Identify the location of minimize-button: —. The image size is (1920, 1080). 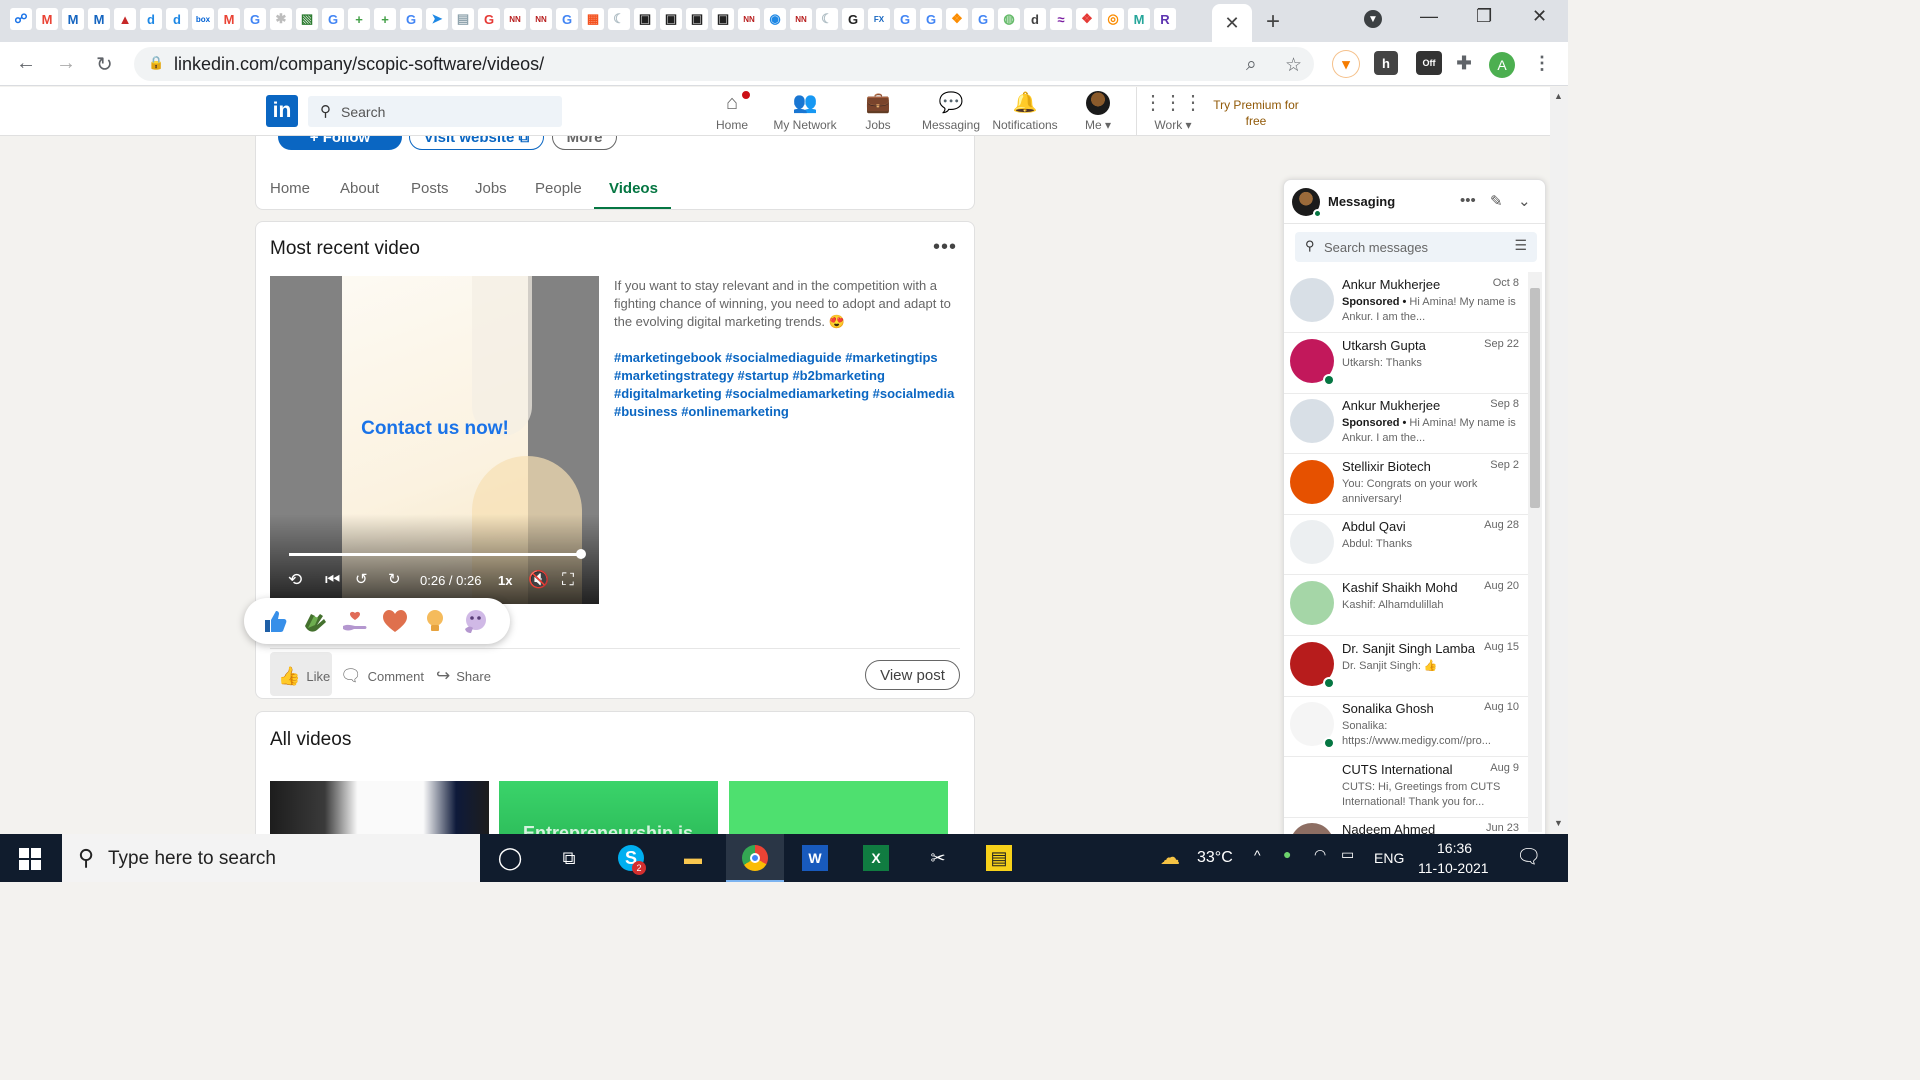
(1429, 16).